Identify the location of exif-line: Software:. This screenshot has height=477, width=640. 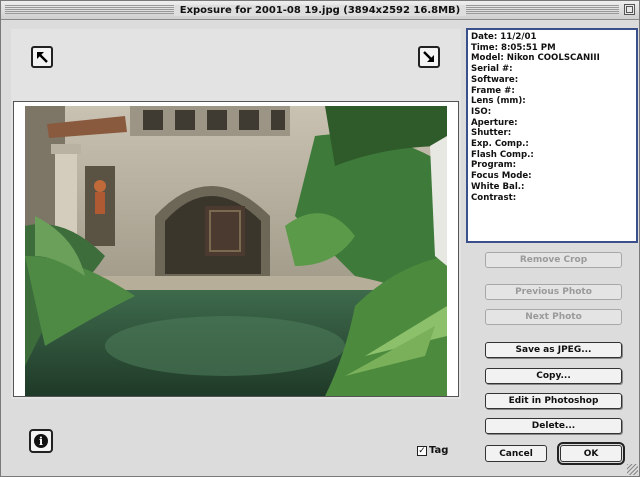
(495, 79).